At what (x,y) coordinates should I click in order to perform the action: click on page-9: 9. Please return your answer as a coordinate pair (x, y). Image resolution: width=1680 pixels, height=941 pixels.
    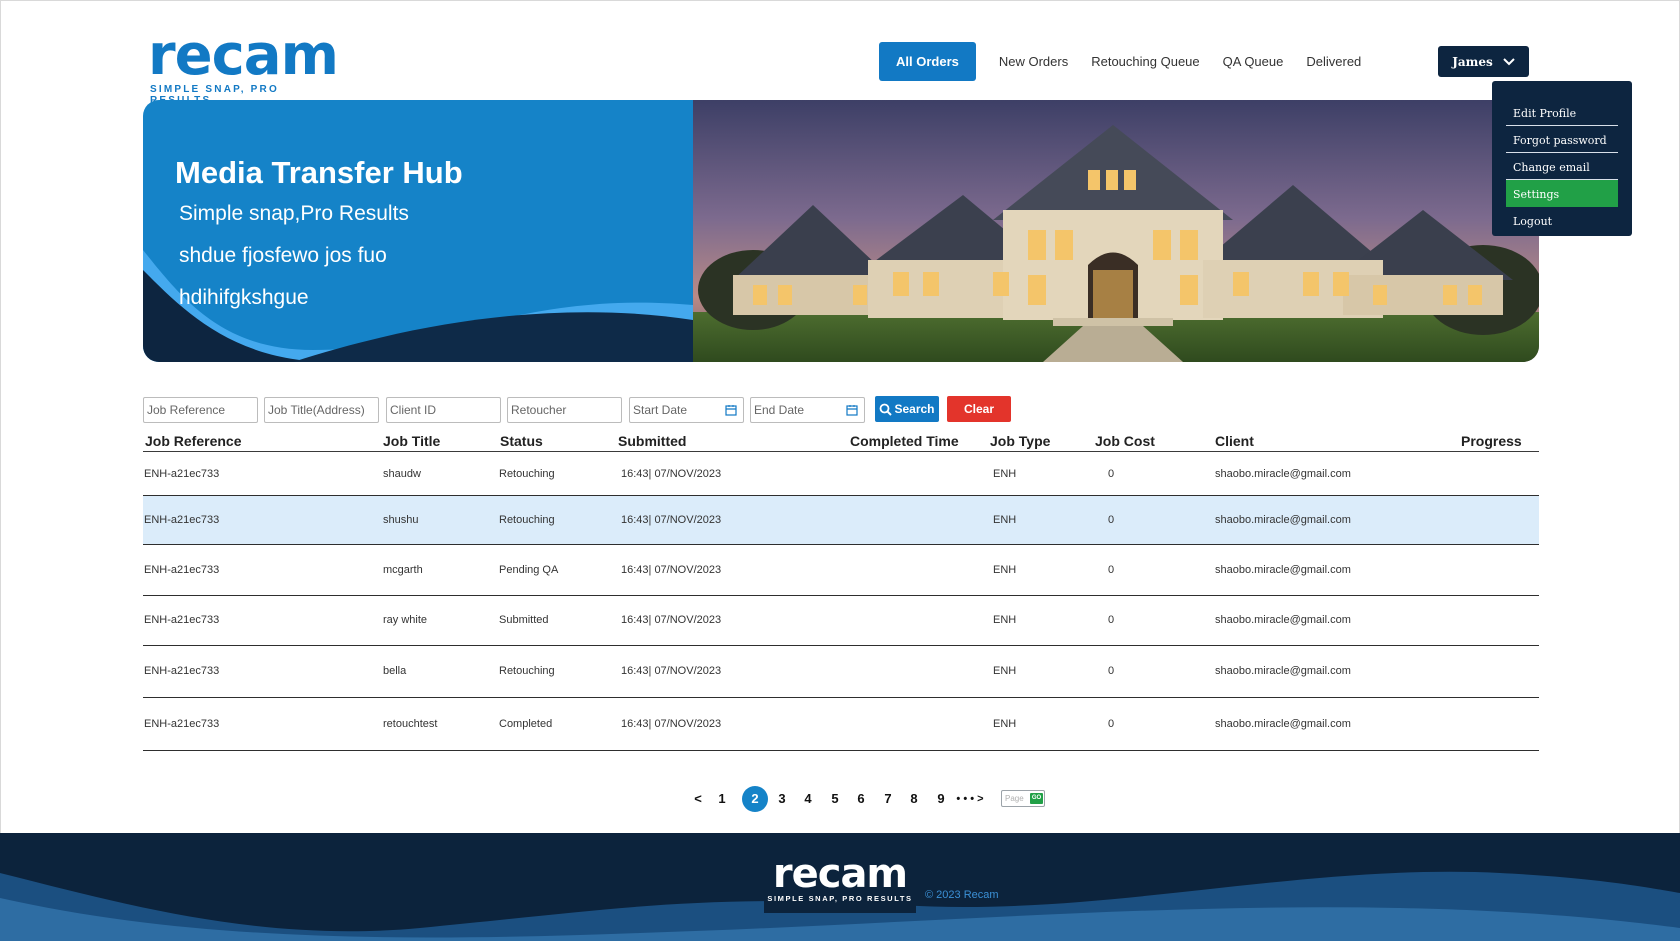
    Looking at the image, I should click on (941, 799).